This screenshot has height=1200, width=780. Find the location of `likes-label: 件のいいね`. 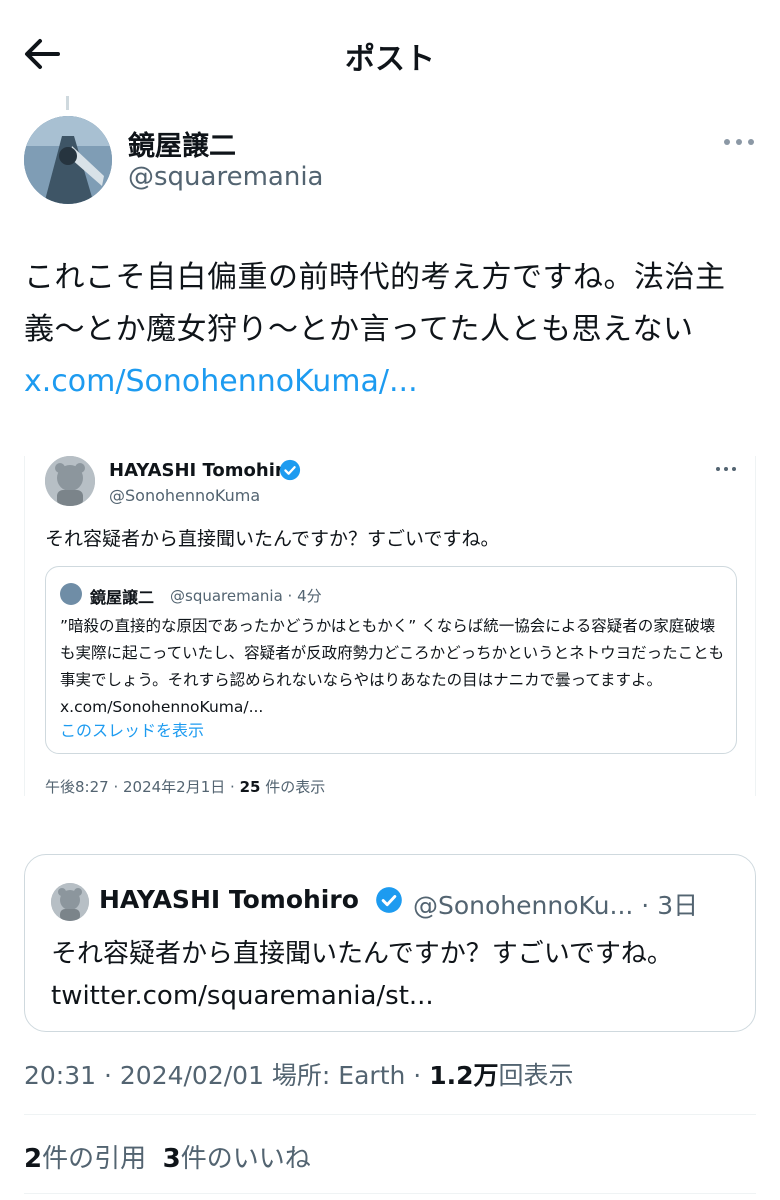

likes-label: 件のいいね is located at coordinates (245, 1159).